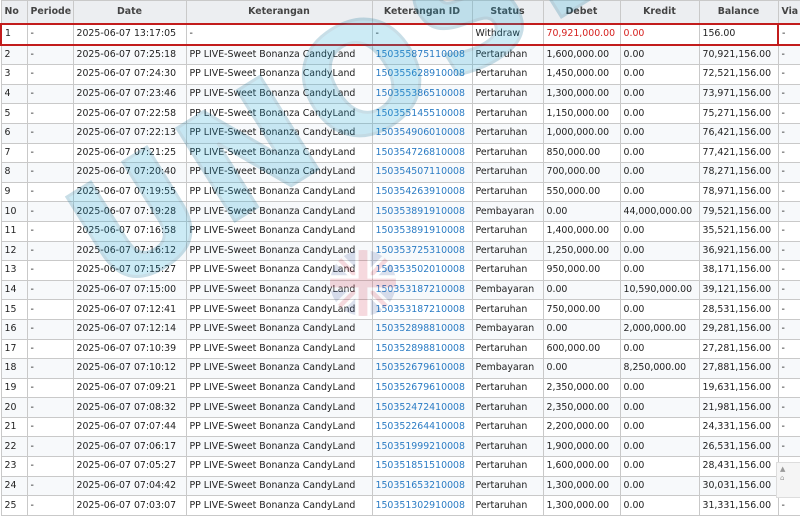  What do you see at coordinates (422, 153) in the screenshot?
I see `cell-keterangan-id: 150354726810008` at bounding box center [422, 153].